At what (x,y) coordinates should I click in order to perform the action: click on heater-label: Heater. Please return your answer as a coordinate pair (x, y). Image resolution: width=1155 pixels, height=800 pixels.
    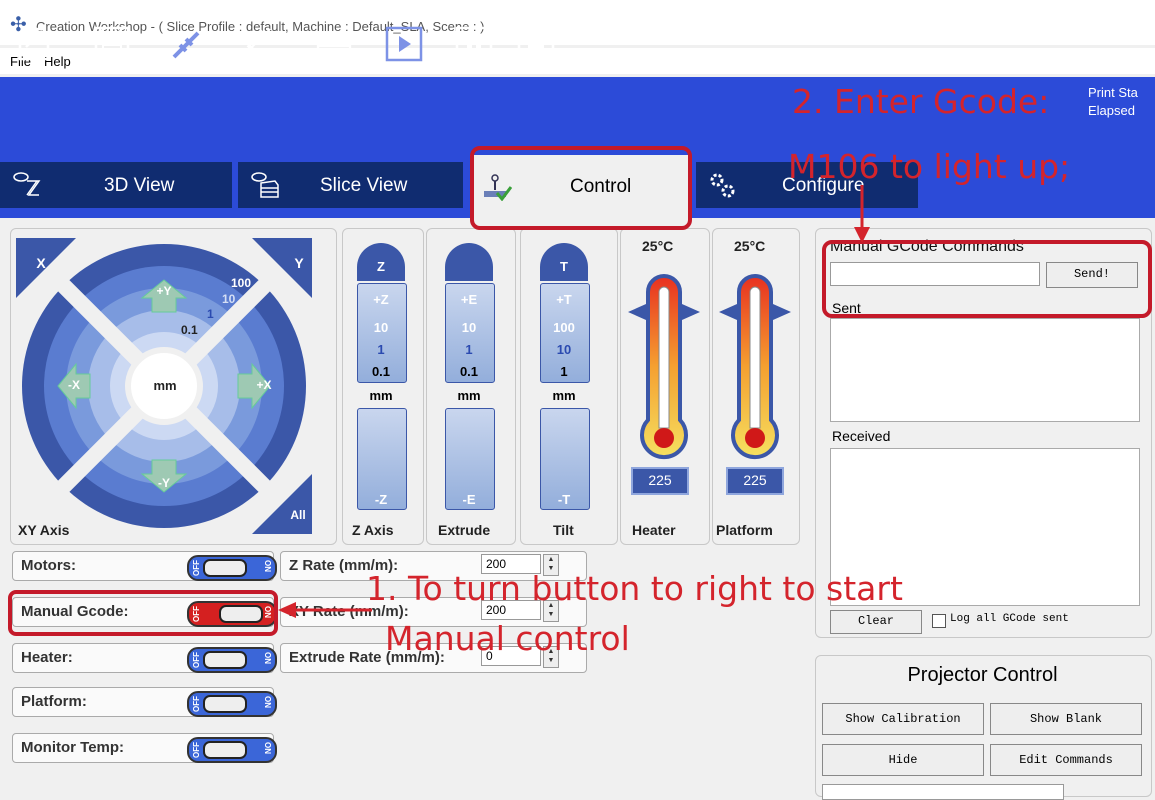
    Looking at the image, I should click on (654, 530).